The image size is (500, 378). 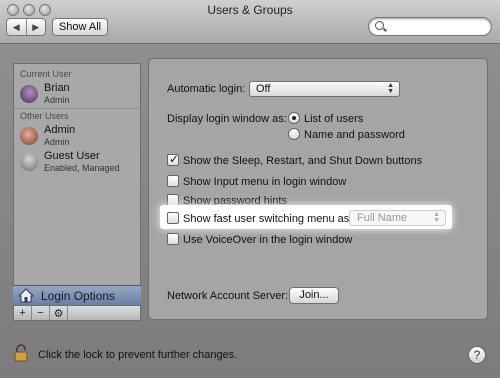 I want to click on user-item-guest: Guest User Enabled, Managed, so click(x=79, y=163).